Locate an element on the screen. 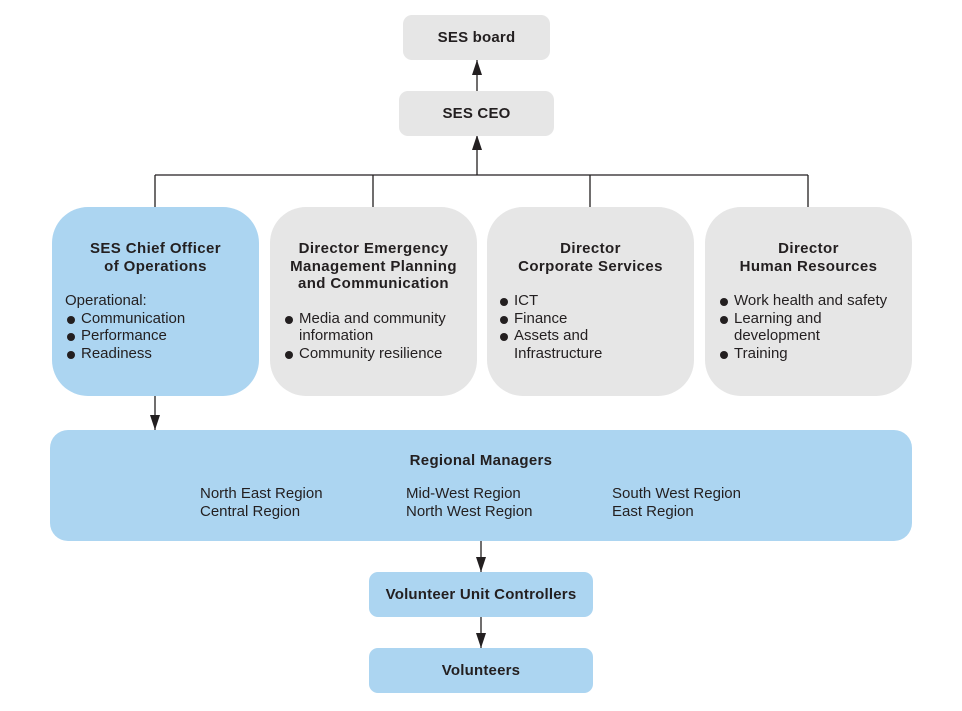 The height and width of the screenshot is (711, 962). ses-ceo-box: SES CEO is located at coordinates (476, 113).